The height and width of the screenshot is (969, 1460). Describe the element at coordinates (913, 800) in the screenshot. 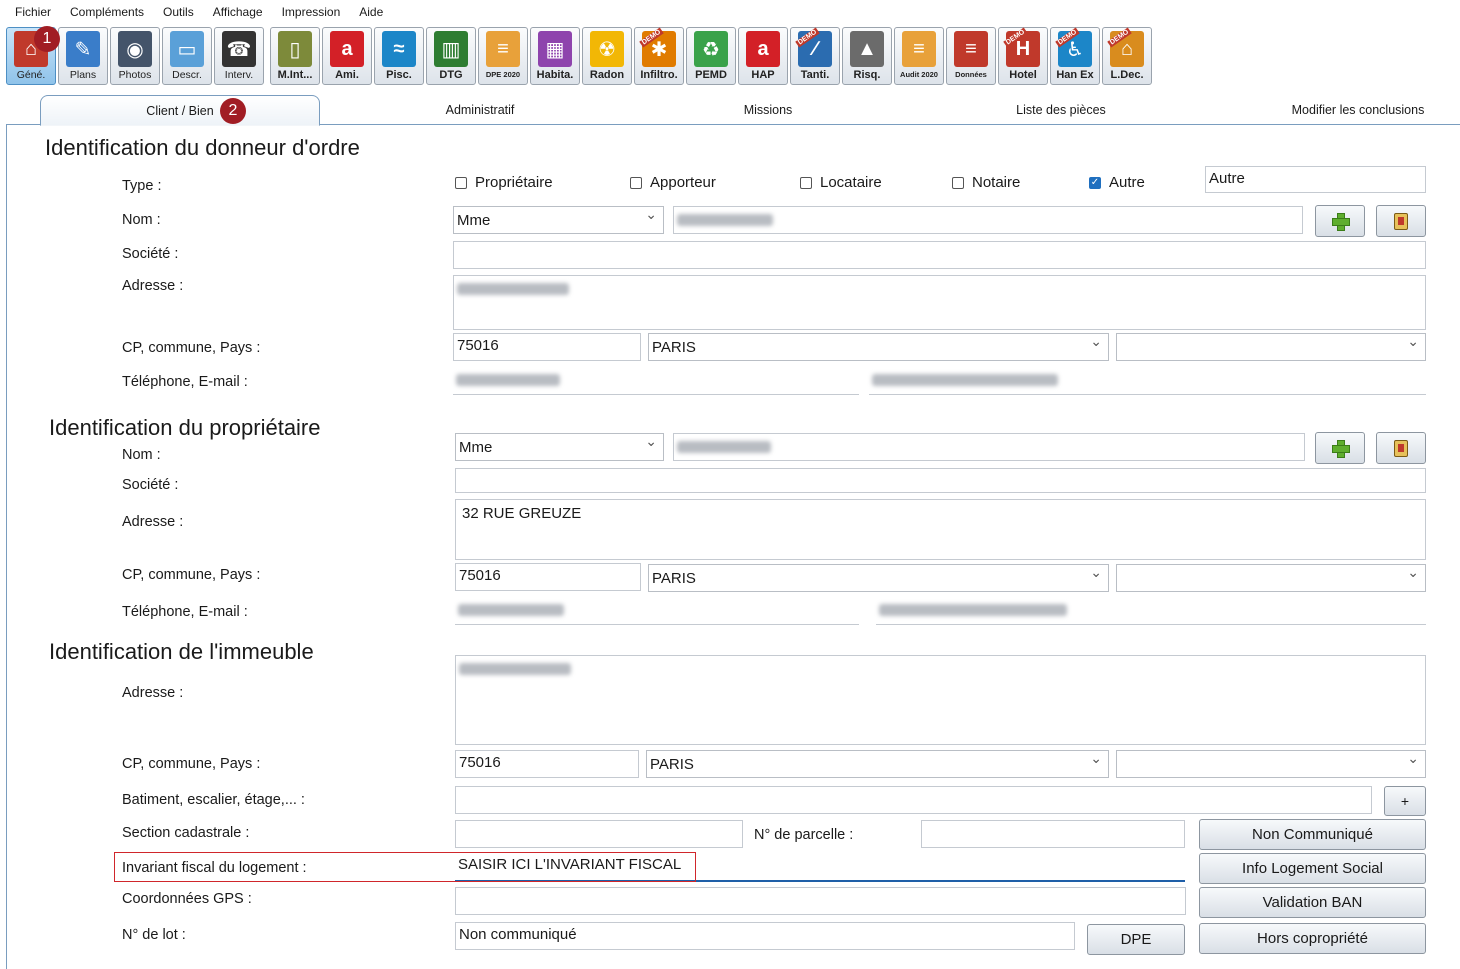

I see `batiment-input` at that location.